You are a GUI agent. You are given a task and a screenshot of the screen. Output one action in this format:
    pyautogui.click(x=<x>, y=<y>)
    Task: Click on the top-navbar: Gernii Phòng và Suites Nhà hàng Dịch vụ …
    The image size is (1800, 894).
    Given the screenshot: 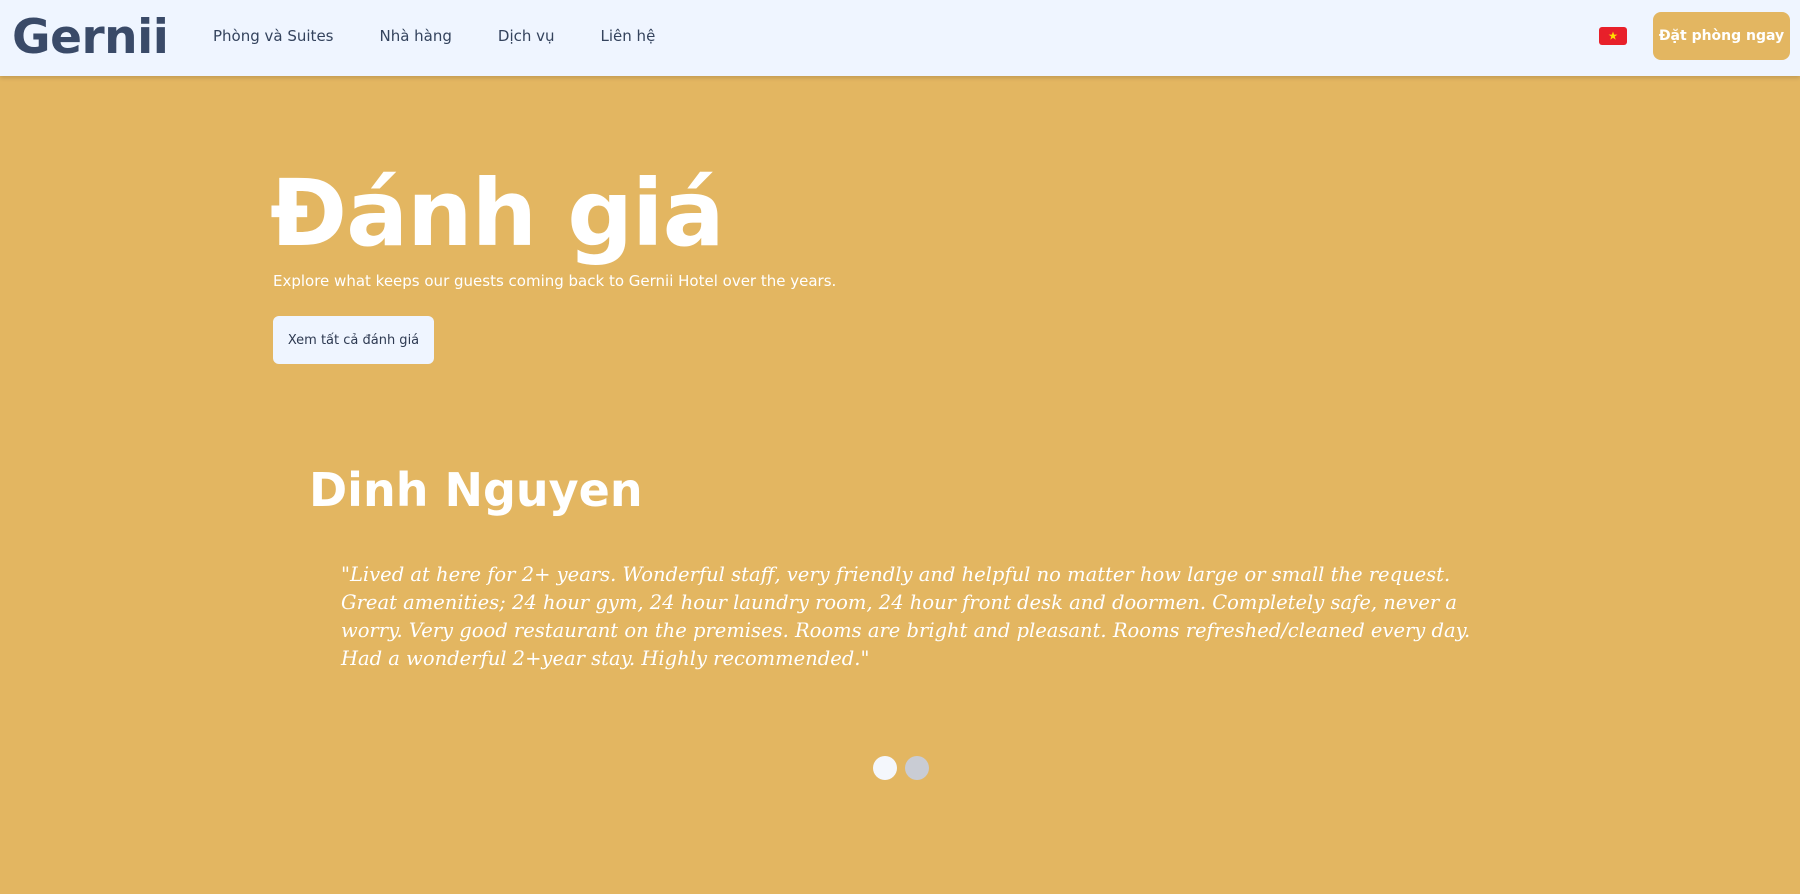 What is the action you would take?
    pyautogui.click(x=900, y=38)
    